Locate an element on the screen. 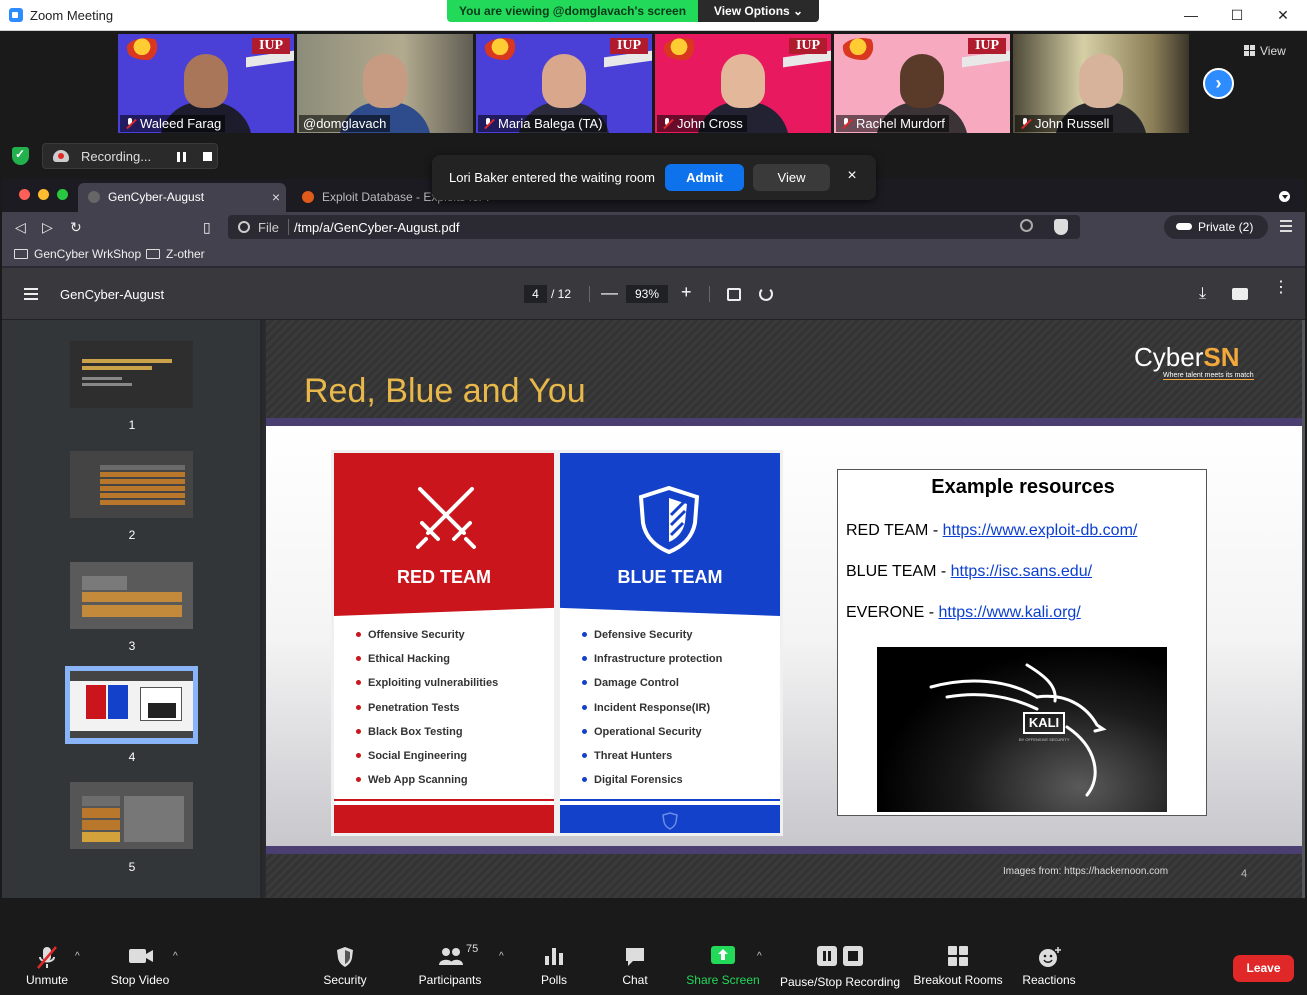  stop-video-button: Stop Video is located at coordinates (140, 966).